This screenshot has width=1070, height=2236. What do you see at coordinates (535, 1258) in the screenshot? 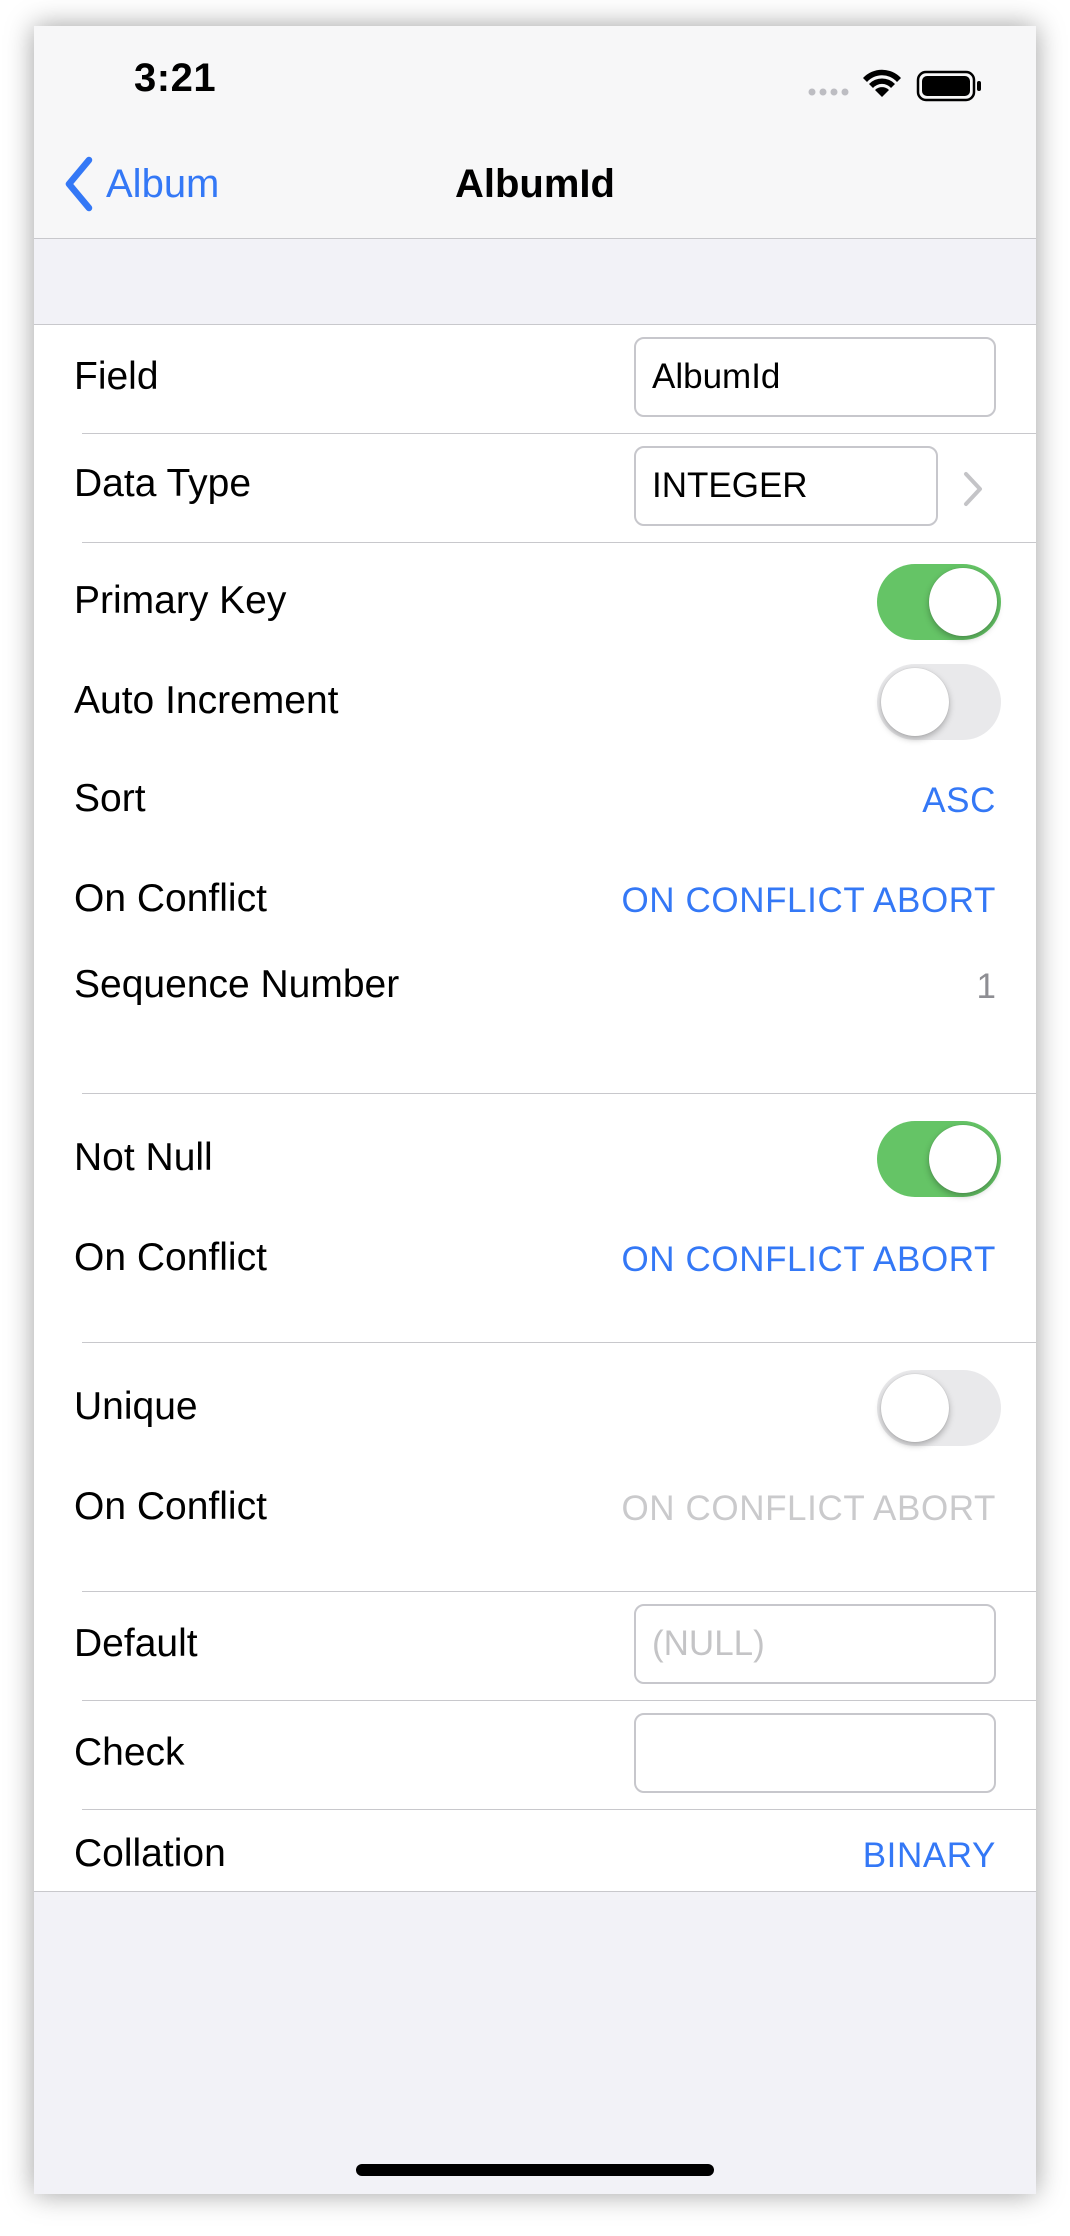
I see `not-null-conflict-row: On Conflict ON CONFLICT ABORT` at bounding box center [535, 1258].